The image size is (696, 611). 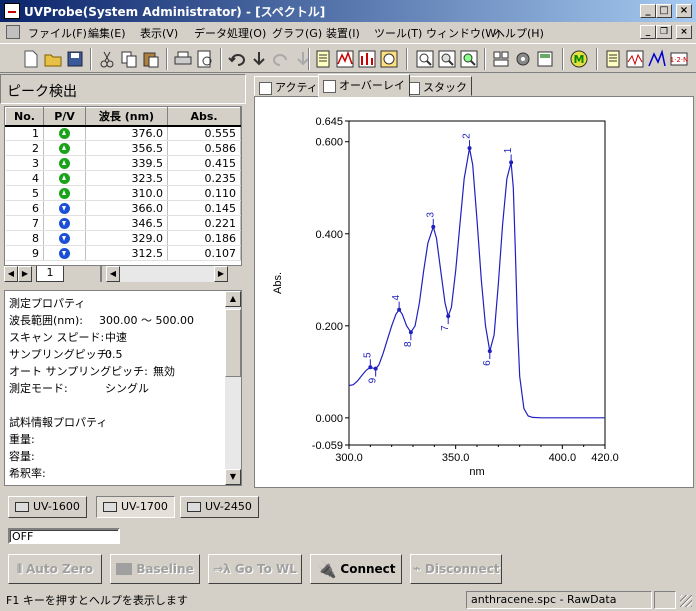 I want to click on close-button: ×, so click(x=684, y=11).